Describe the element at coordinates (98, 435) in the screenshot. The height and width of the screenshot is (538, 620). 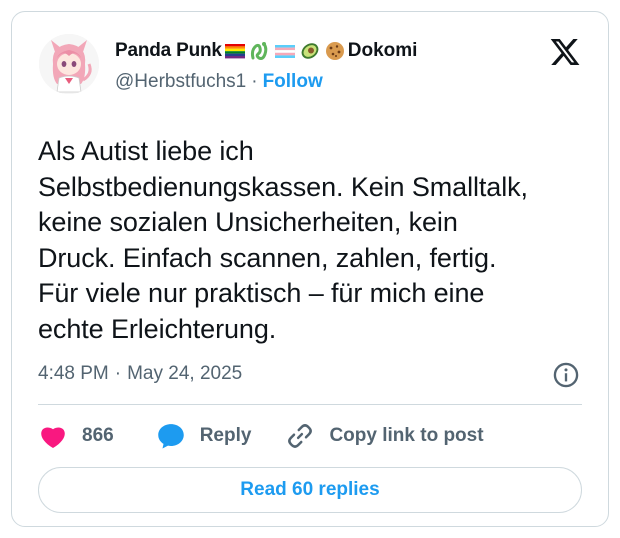
I see `like-count: 866` at that location.